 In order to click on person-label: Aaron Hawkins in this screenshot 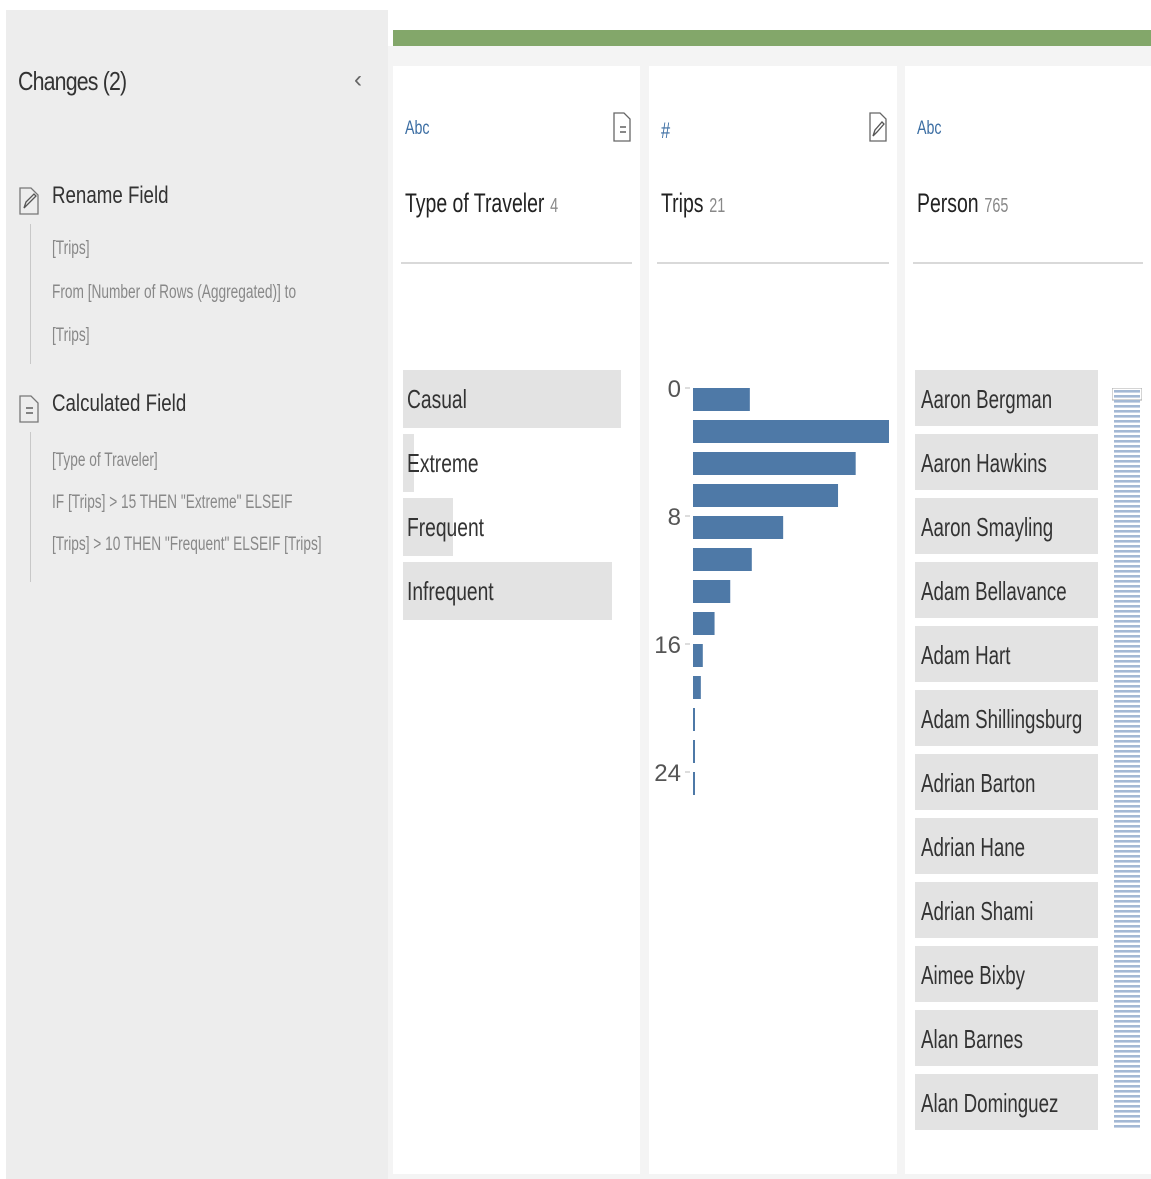, I will do `click(984, 463)`.